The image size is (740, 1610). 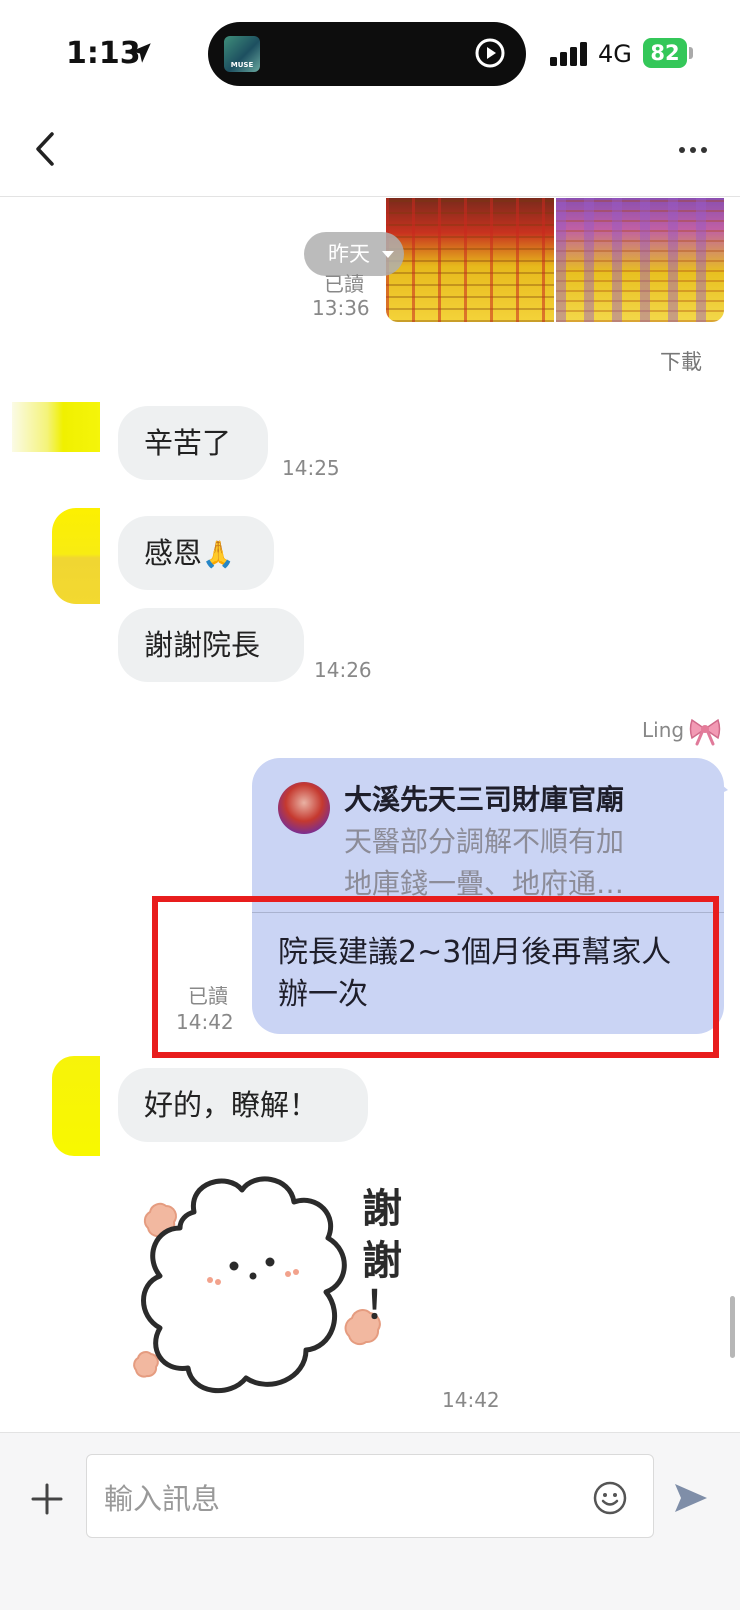 I want to click on highlight-annotation, so click(x=435, y=977).